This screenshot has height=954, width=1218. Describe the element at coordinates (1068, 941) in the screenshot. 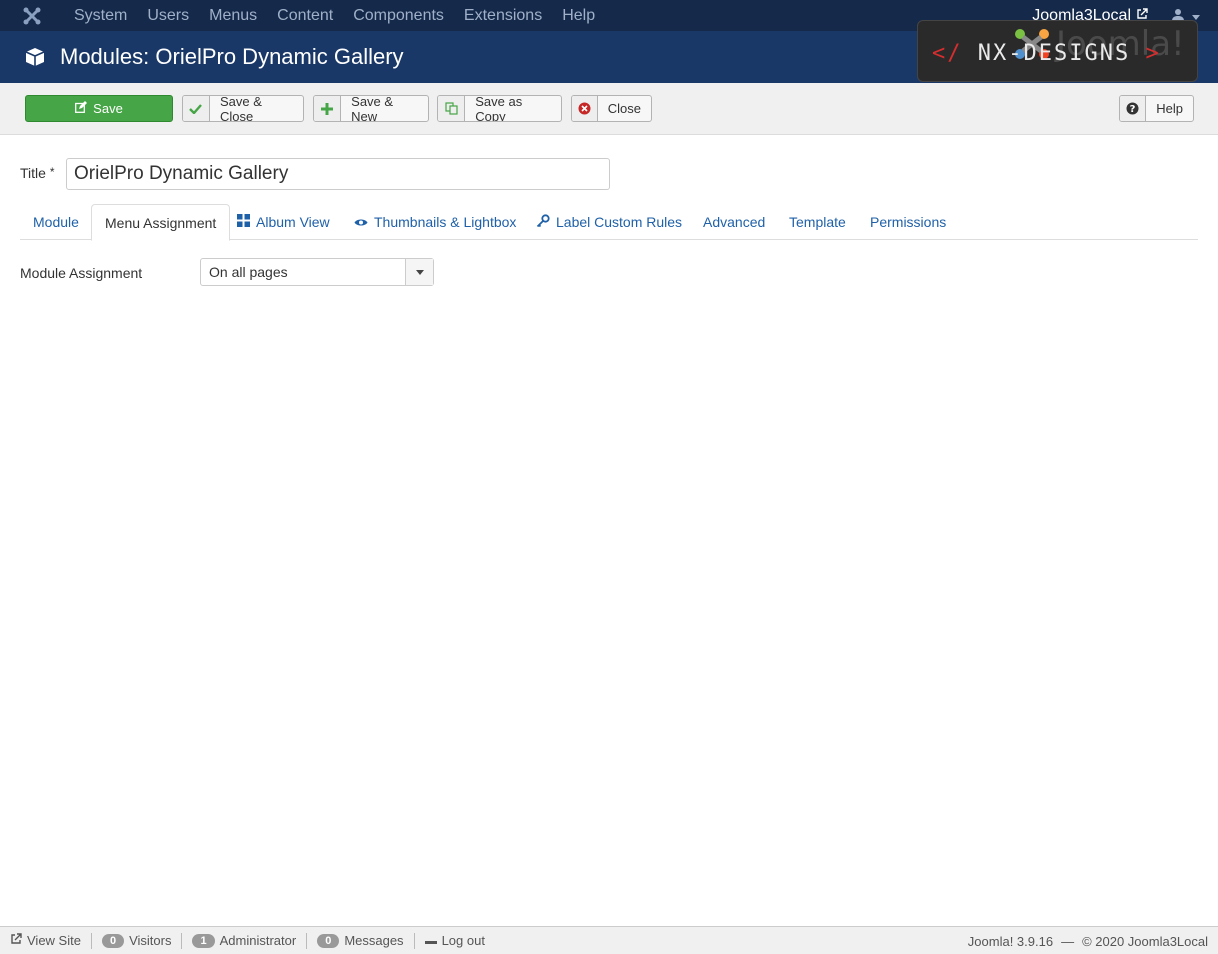

I see `dash: —` at that location.